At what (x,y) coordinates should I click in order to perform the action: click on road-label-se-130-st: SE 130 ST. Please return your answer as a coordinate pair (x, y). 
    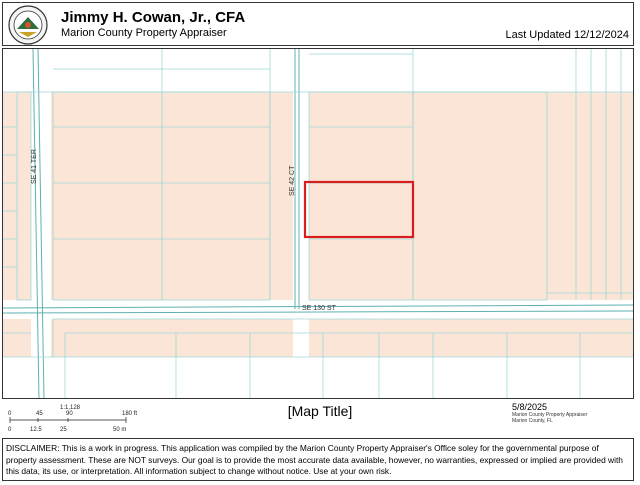
    Looking at the image, I should click on (319, 308).